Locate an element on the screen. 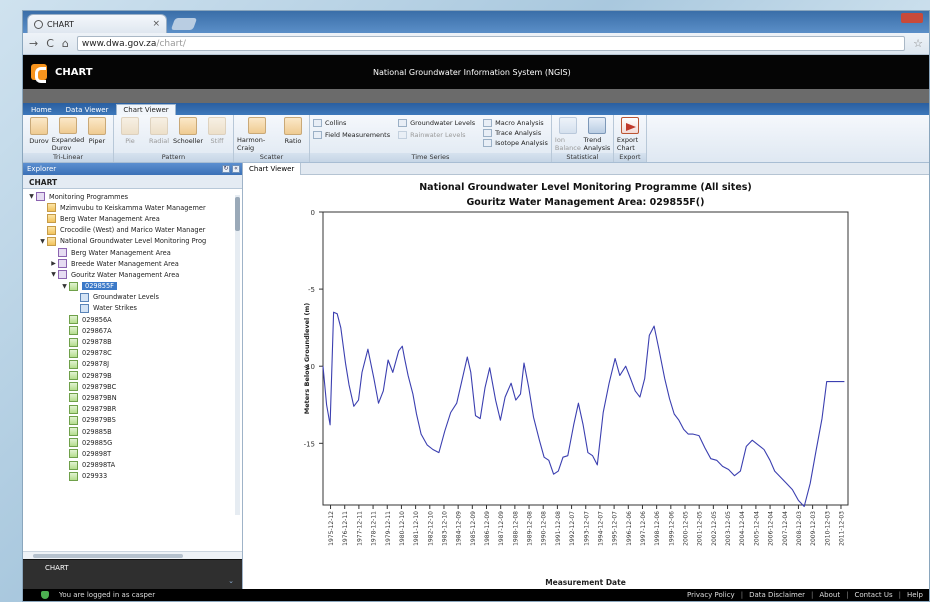  tab-chart-viewer: Chart Viewer is located at coordinates (146, 109).